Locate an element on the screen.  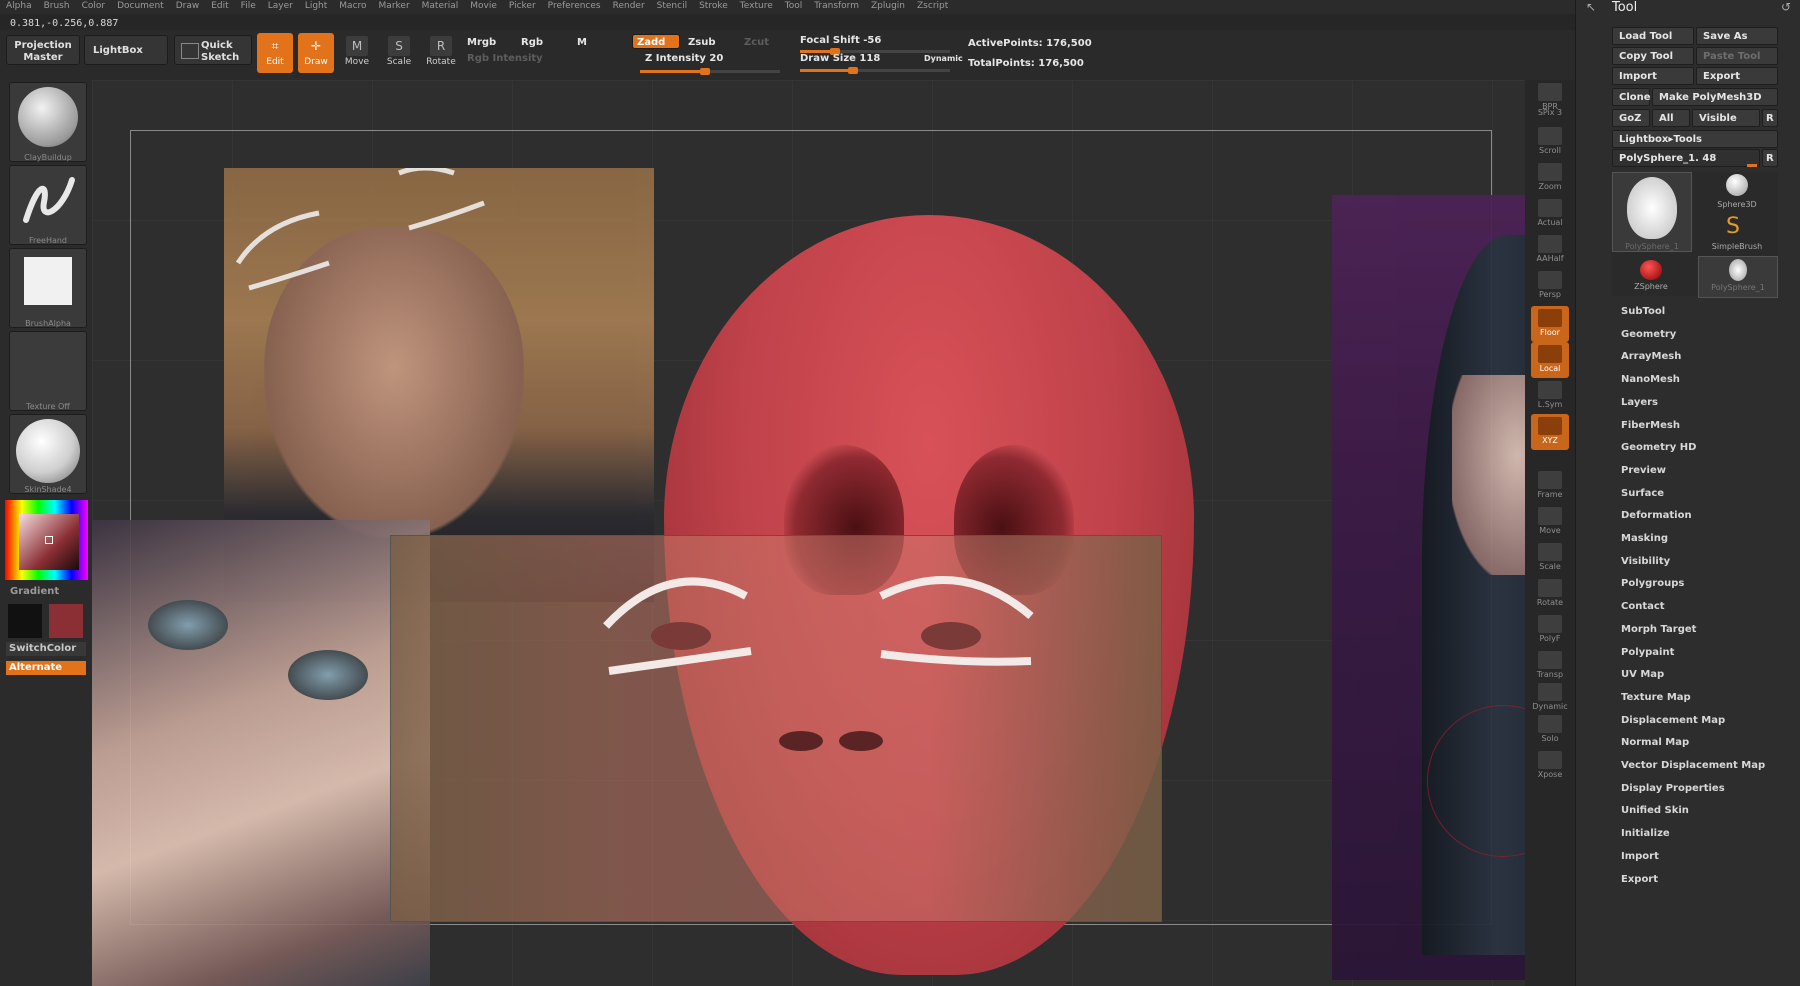
menu-item: Movie is located at coordinates (483, 7).